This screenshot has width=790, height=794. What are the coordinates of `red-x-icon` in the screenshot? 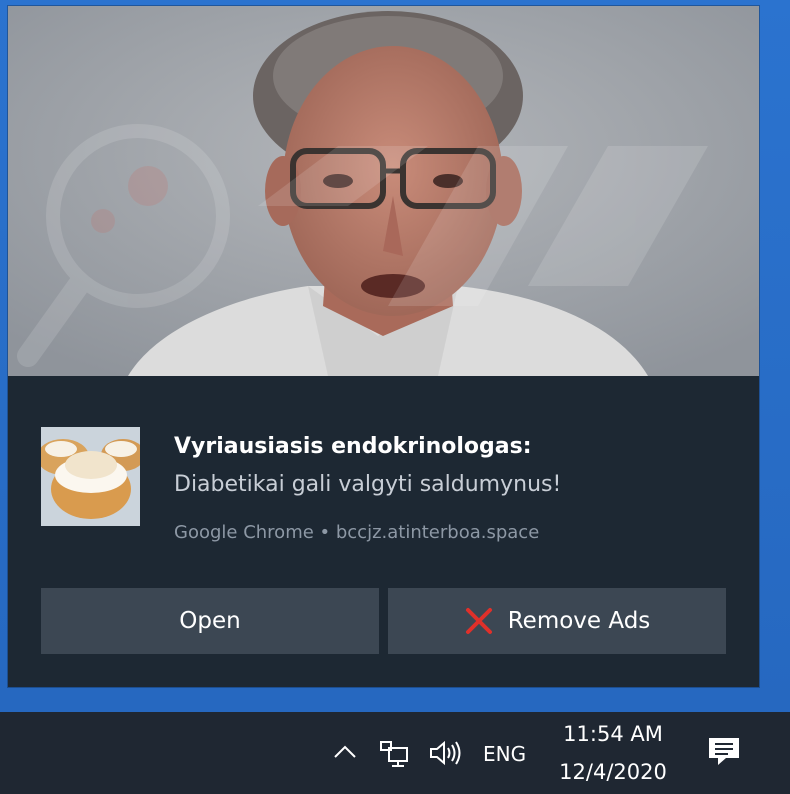 It's located at (479, 621).